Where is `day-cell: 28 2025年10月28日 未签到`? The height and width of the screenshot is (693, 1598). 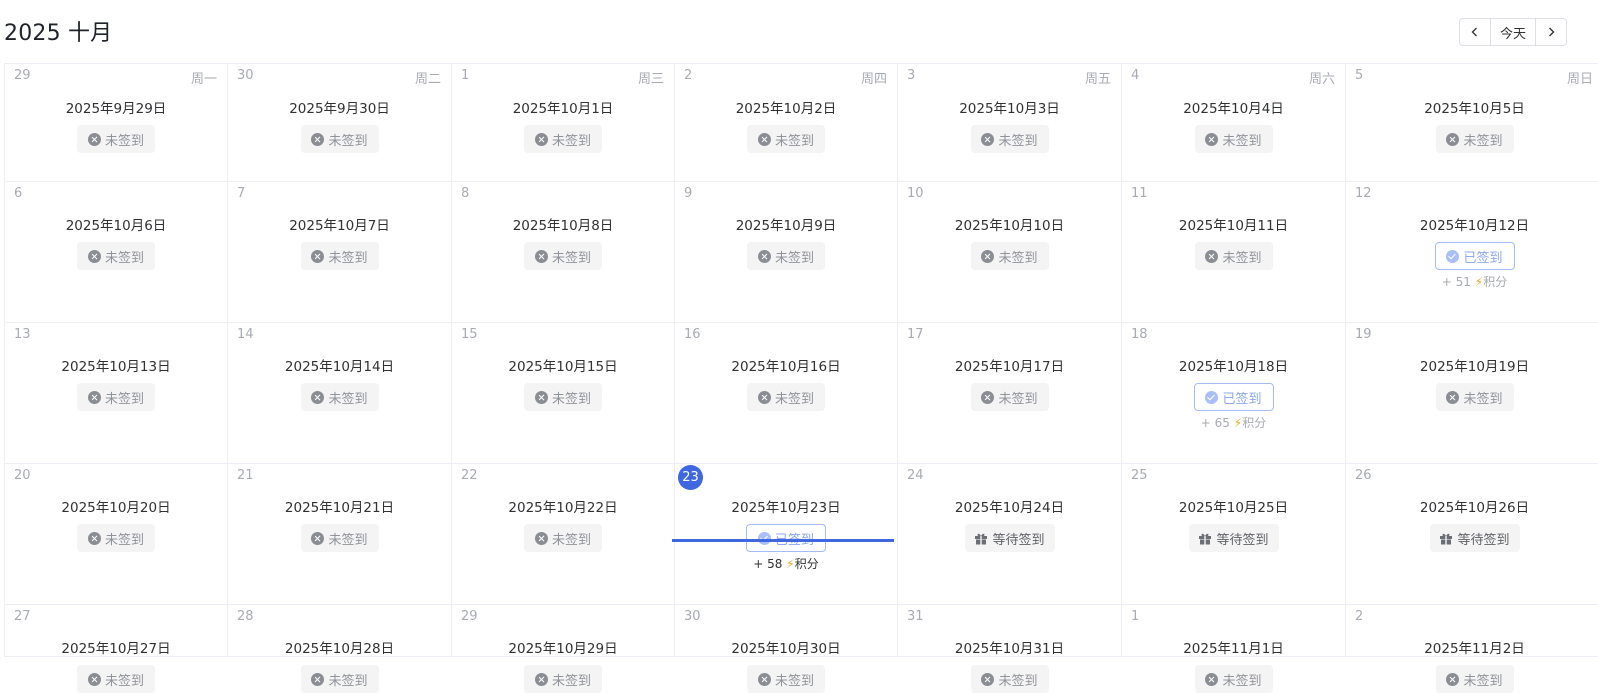 day-cell: 28 2025年10月28日 未签到 is located at coordinates (340, 649).